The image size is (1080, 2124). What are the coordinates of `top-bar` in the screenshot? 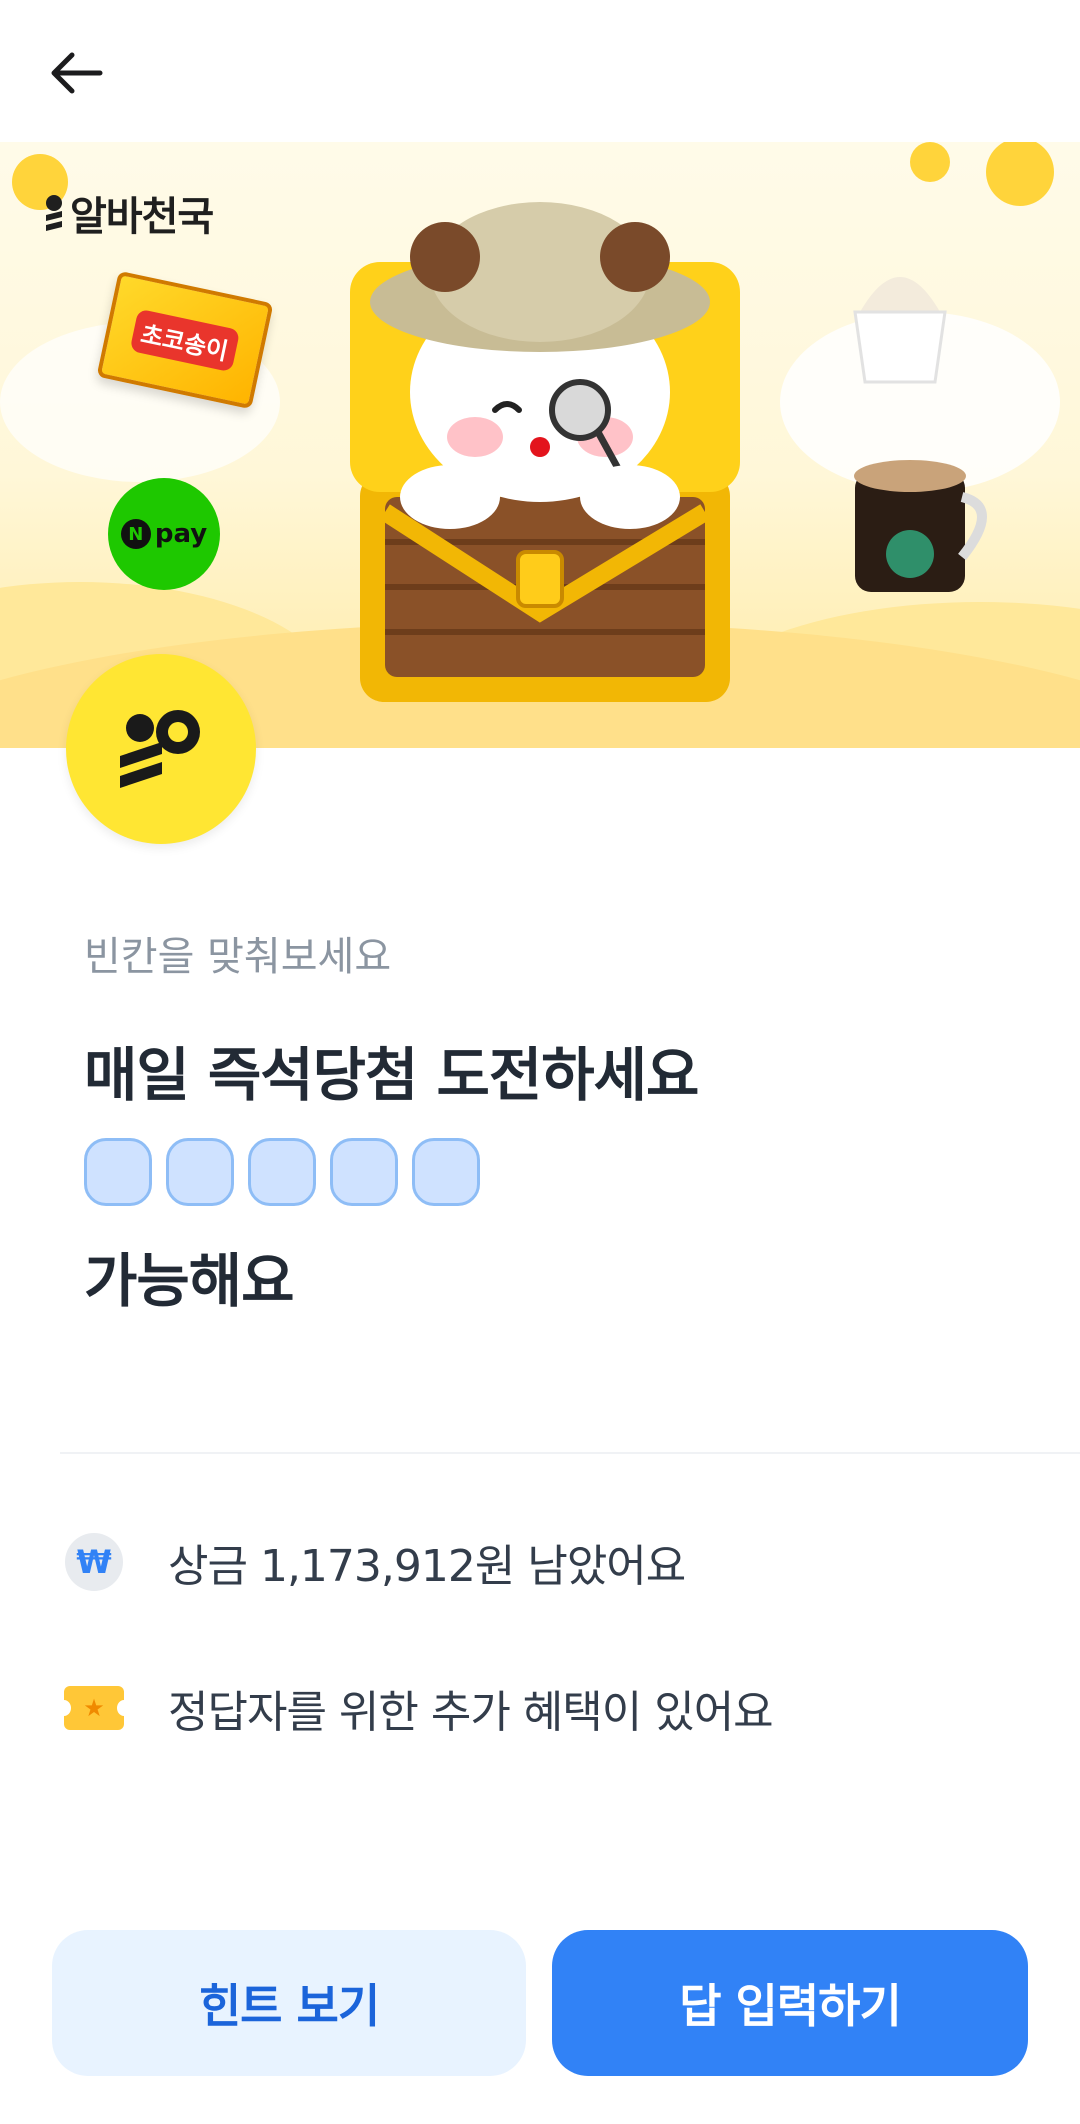 It's located at (540, 71).